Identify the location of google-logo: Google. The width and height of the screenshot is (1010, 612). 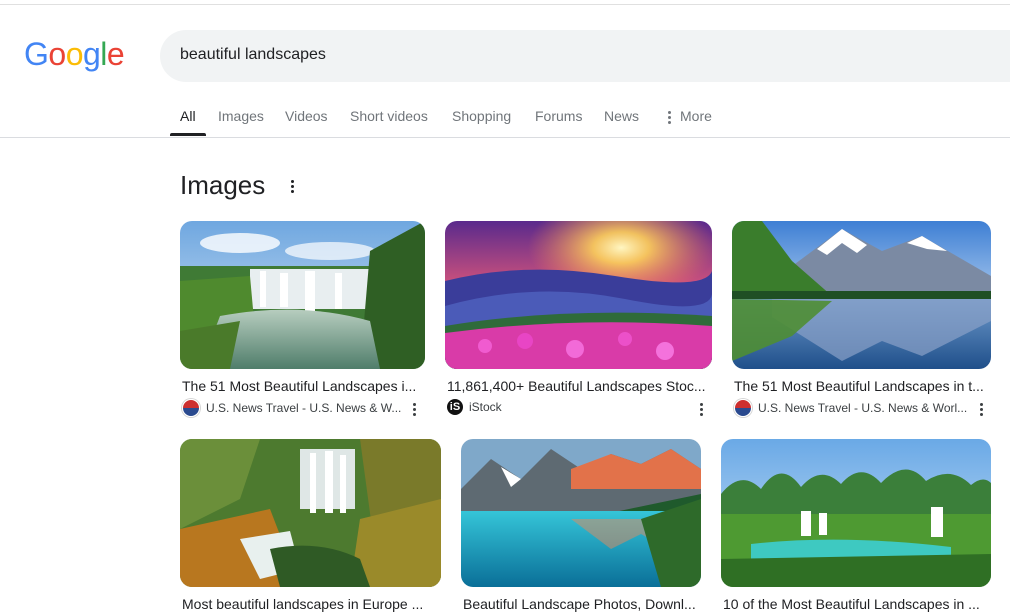
(74, 54).